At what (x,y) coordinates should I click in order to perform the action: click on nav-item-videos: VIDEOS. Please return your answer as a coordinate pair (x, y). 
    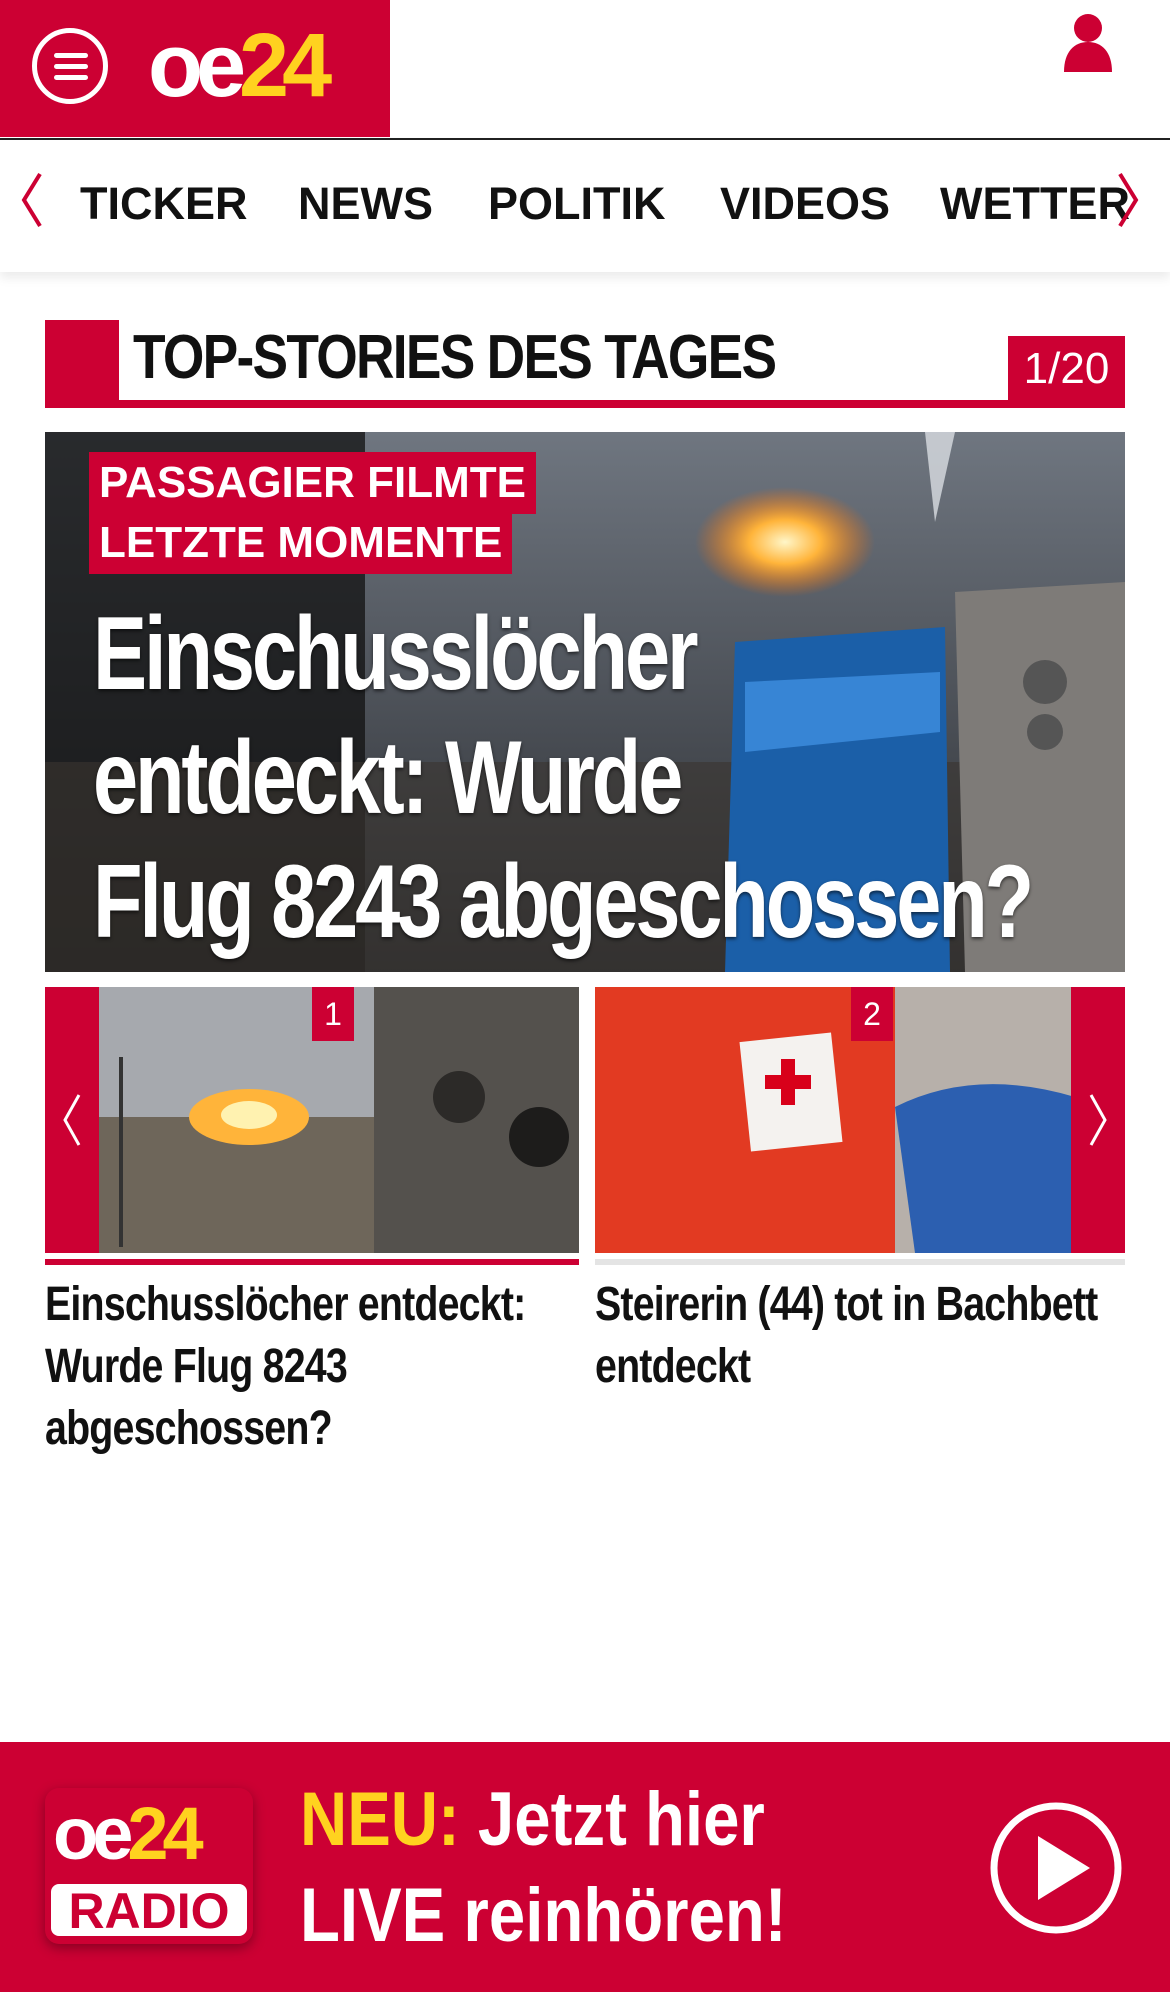
    Looking at the image, I should click on (805, 204).